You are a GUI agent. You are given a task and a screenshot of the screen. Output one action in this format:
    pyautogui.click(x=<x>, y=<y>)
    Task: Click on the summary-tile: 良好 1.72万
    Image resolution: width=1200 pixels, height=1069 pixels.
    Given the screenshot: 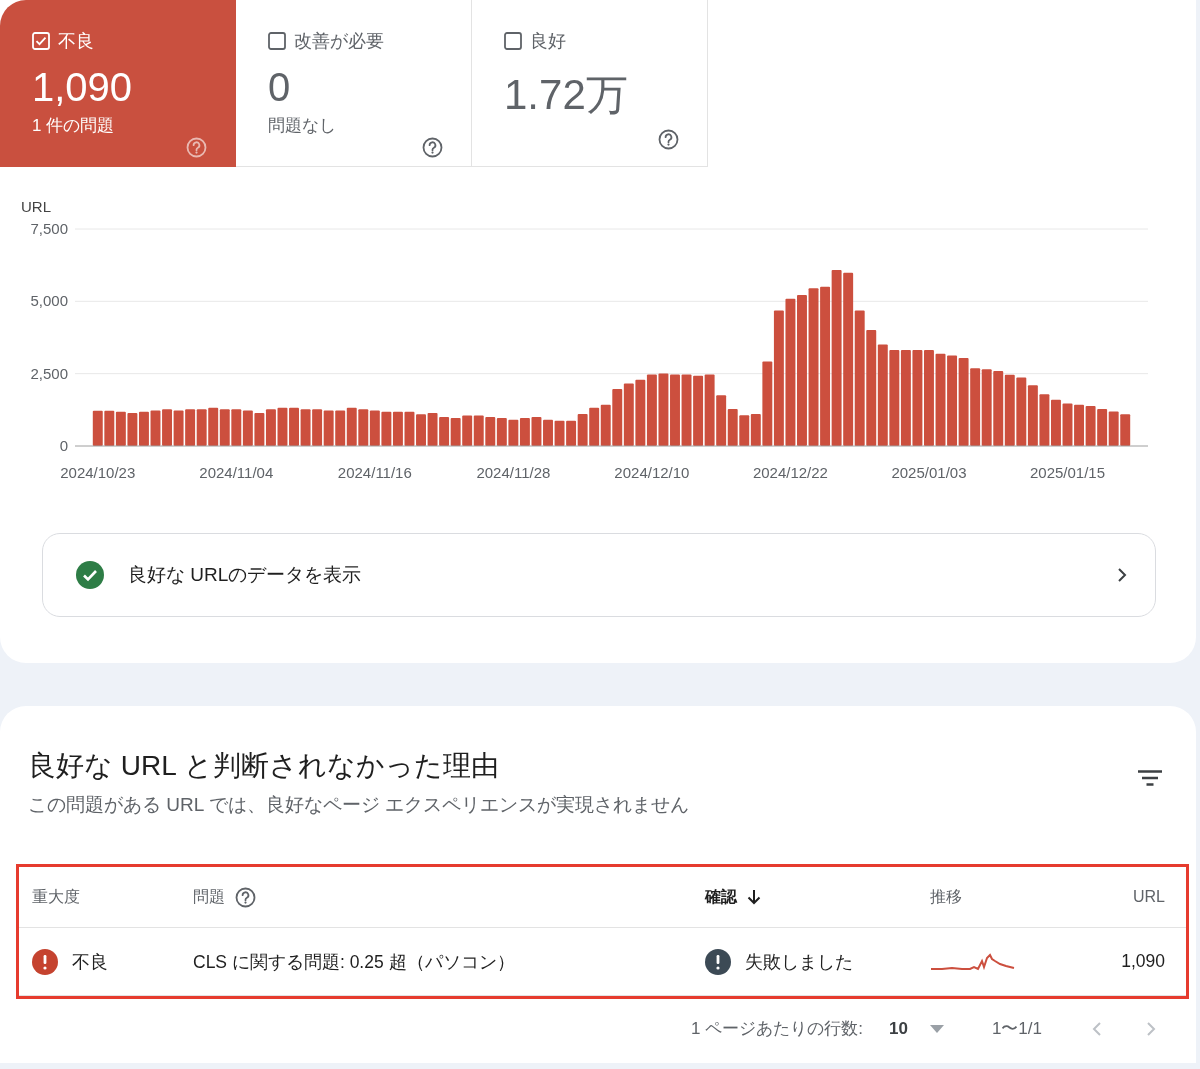 What is the action you would take?
    pyautogui.click(x=590, y=83)
    